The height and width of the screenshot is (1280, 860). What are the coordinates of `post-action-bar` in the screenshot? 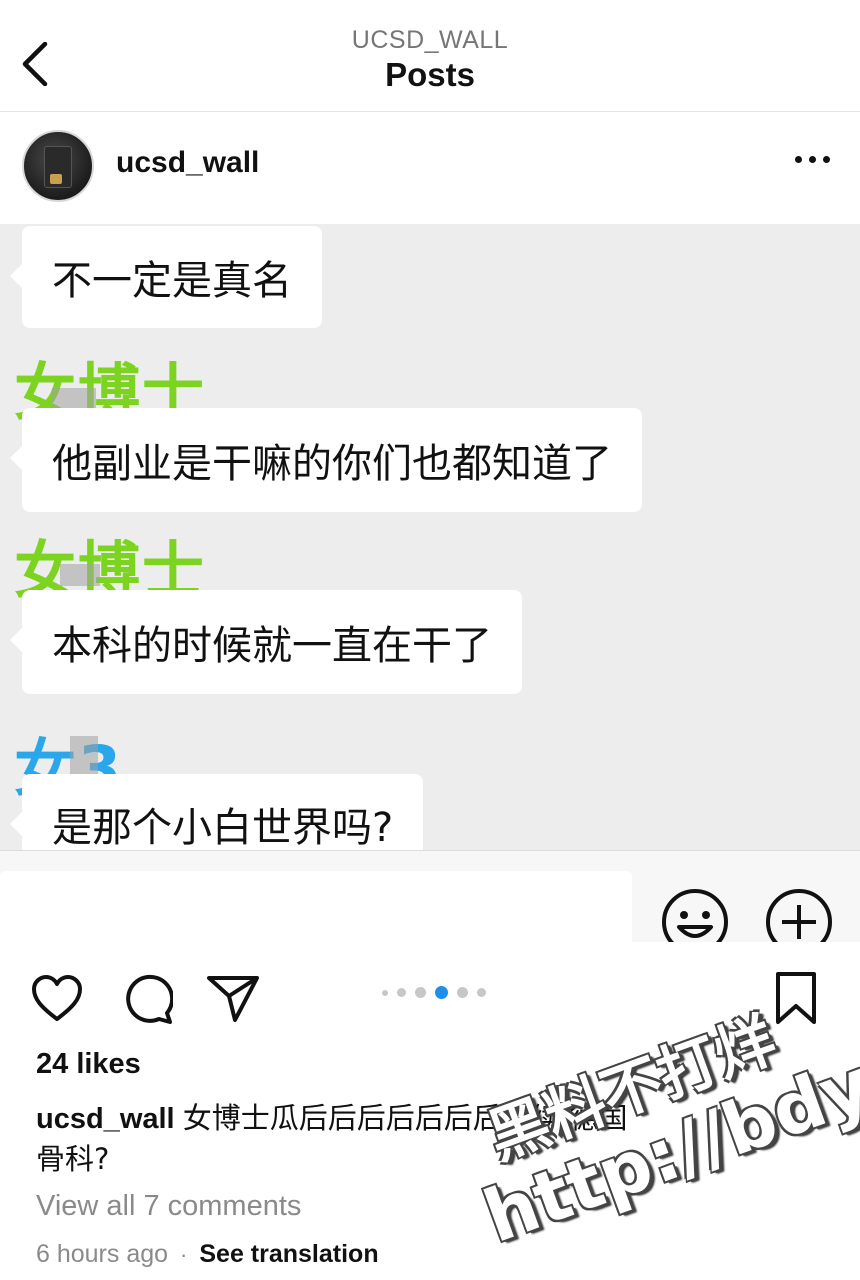 It's located at (430, 992).